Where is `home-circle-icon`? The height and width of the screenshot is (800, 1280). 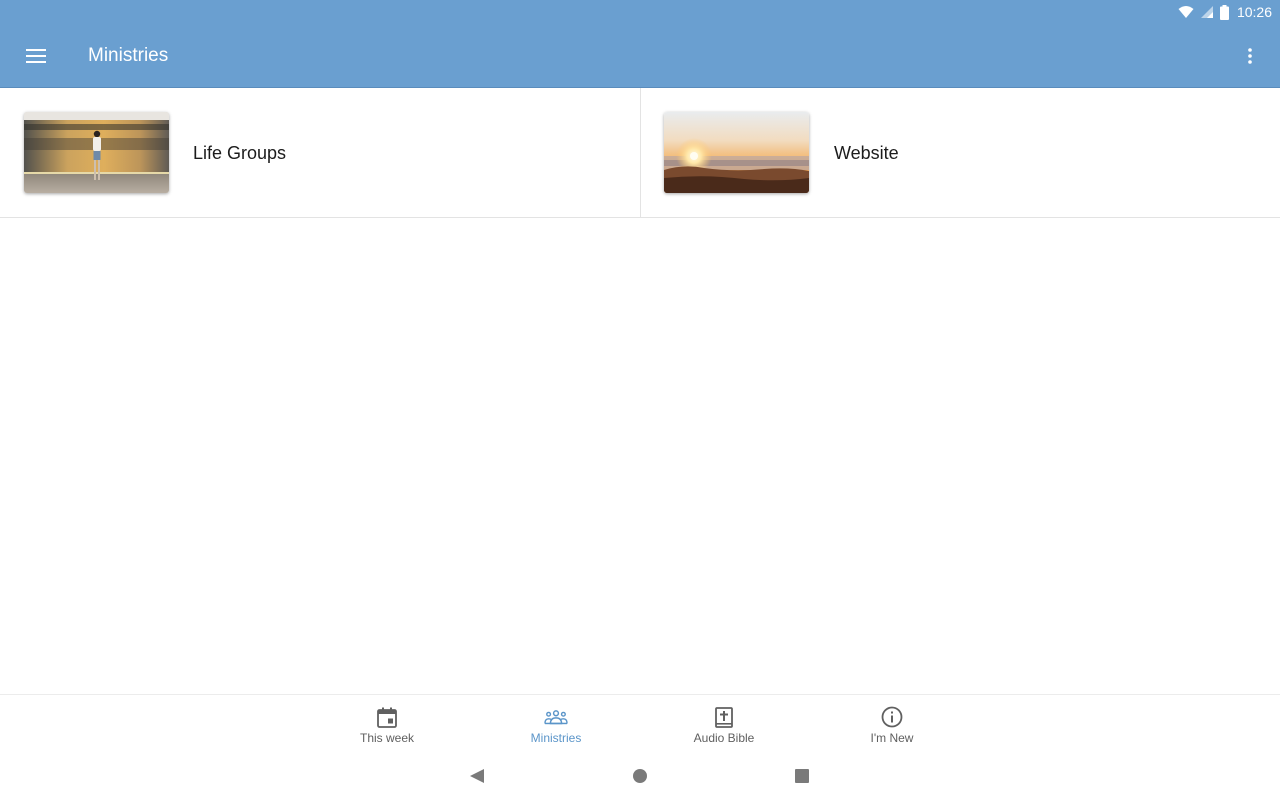 home-circle-icon is located at coordinates (640, 776).